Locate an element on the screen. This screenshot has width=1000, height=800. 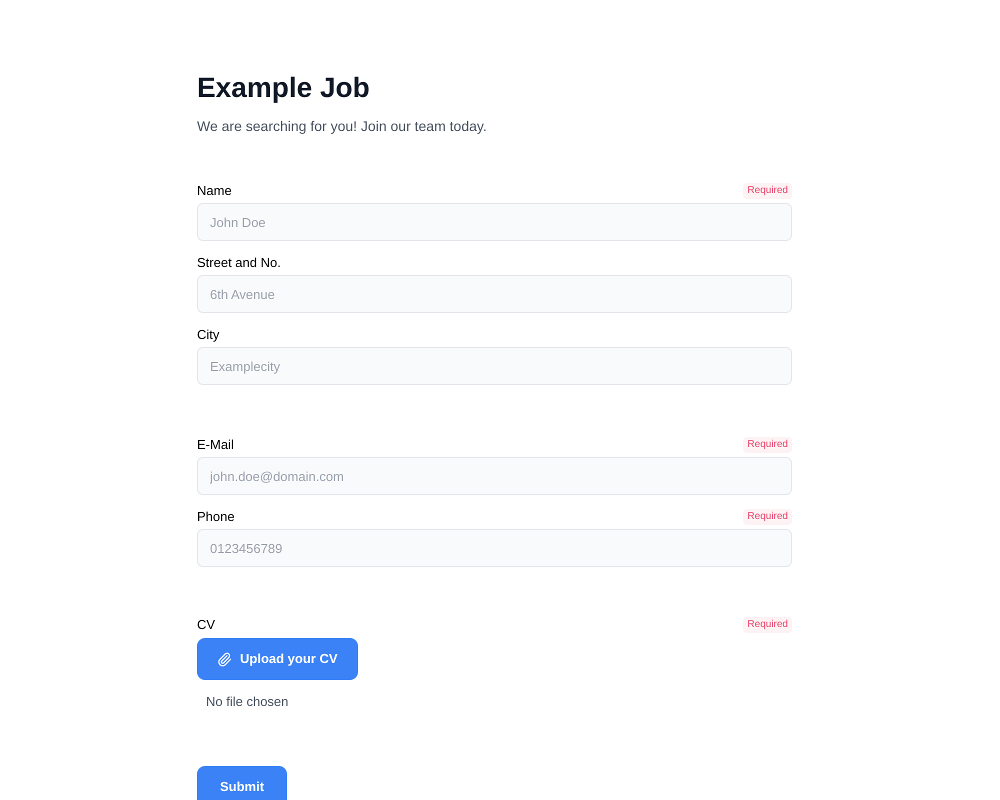
text-field: John Doe is located at coordinates (494, 222).